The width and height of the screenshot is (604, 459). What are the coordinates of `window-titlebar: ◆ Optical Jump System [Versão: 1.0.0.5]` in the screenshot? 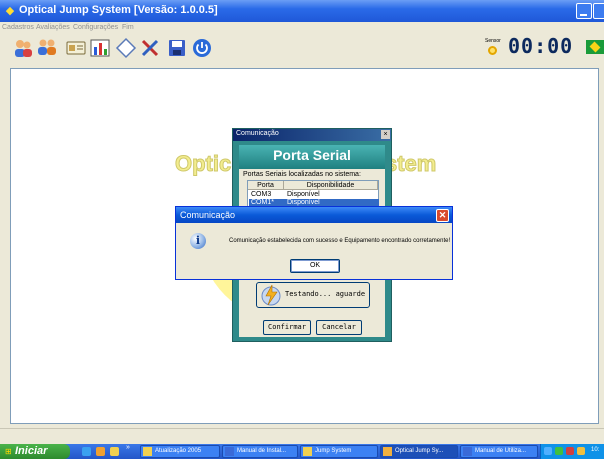 It's located at (302, 11).